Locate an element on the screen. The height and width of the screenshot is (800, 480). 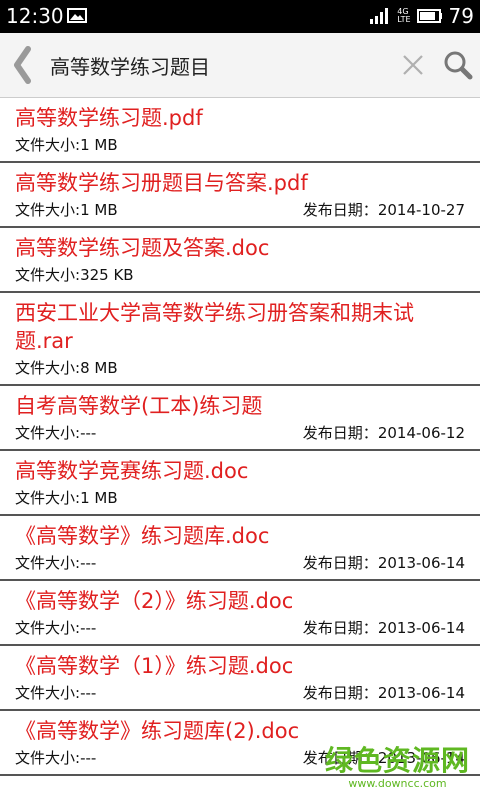
result-item: 西安工业大学高等数学练习册答案和期末试题.rar 文件大小:8 MB is located at coordinates (240, 339).